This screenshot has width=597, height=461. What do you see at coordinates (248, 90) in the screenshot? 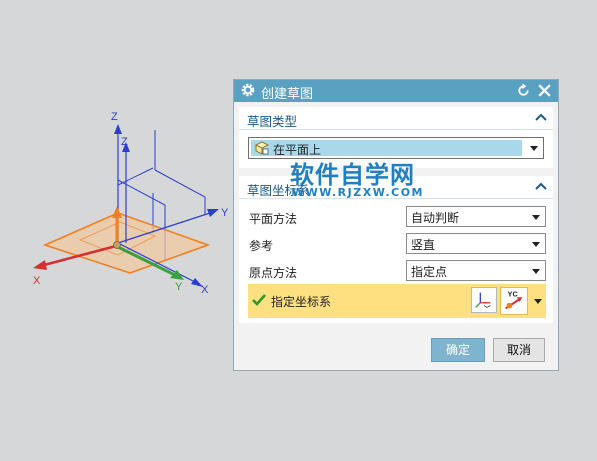
I see `gear-icon` at bounding box center [248, 90].